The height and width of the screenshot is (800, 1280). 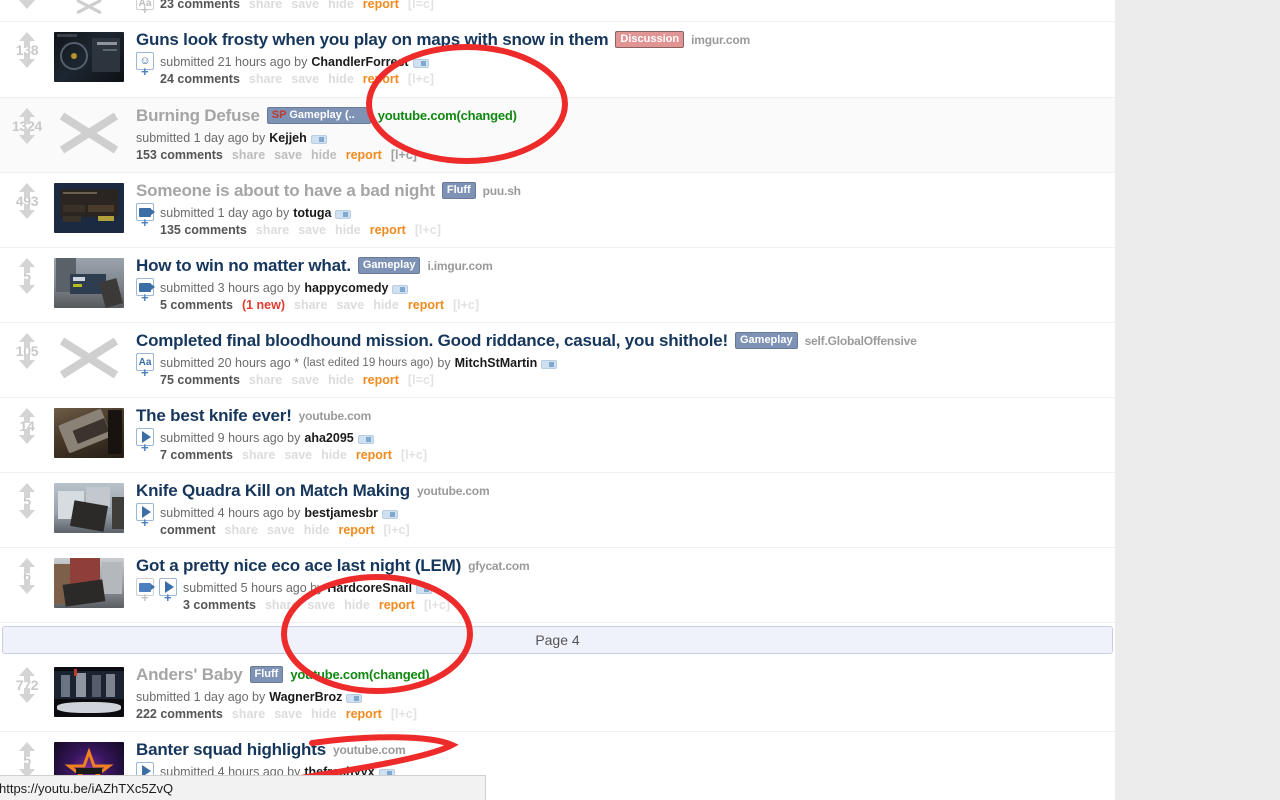 What do you see at coordinates (27, 200) in the screenshot?
I see `vote-column: 493` at bounding box center [27, 200].